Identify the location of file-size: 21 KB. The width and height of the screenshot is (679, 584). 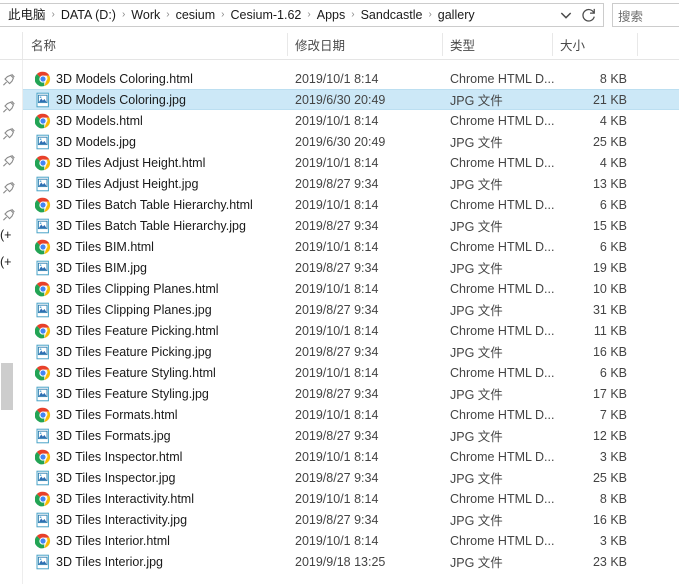
(609, 99).